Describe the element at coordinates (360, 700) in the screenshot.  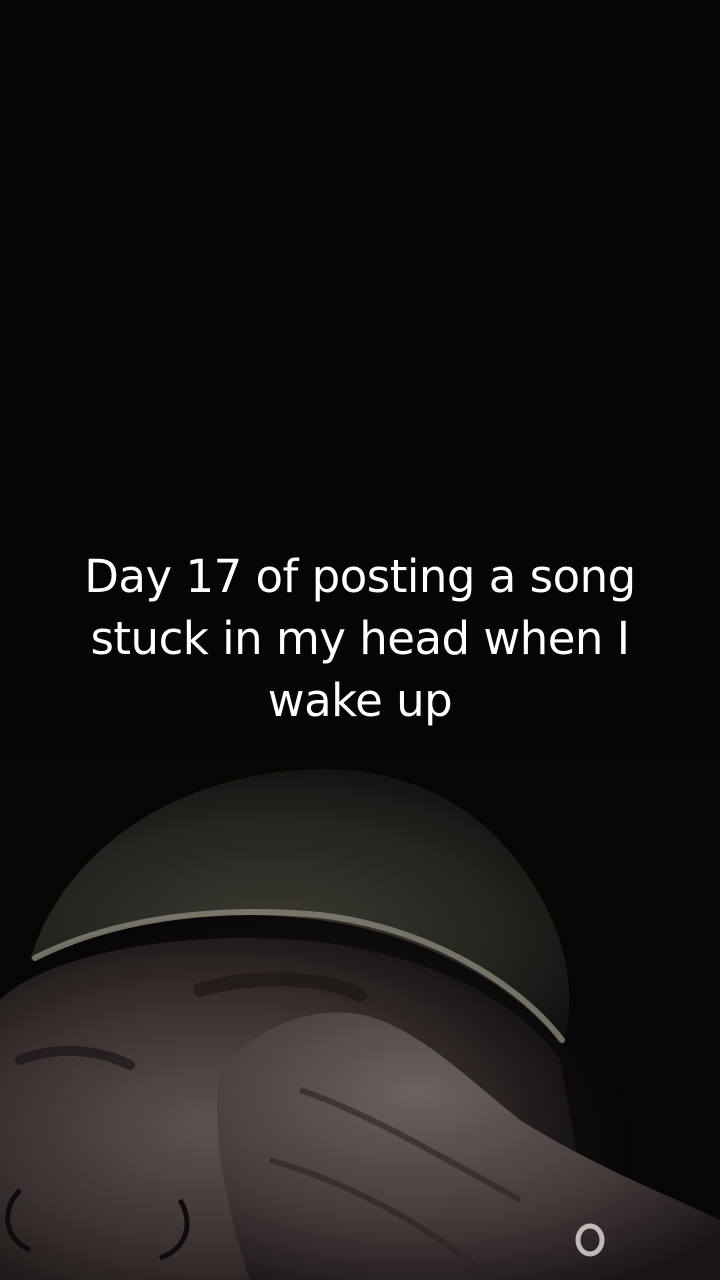
I see `caption-line: wake up` at that location.